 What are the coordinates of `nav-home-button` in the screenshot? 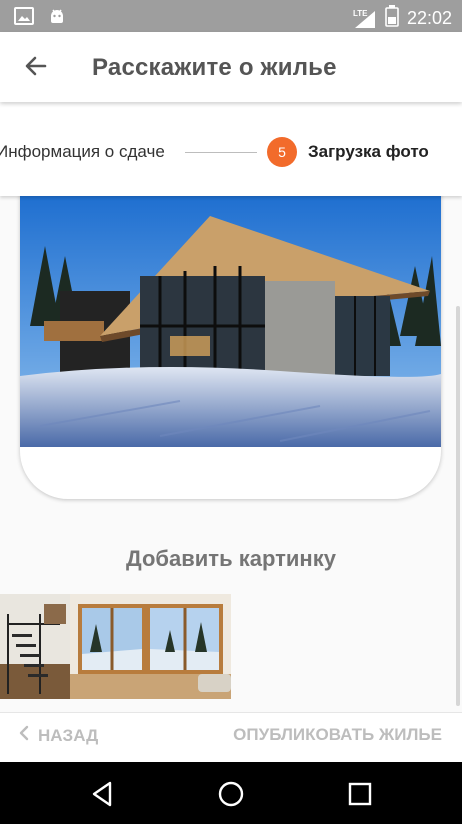 It's located at (231, 794).